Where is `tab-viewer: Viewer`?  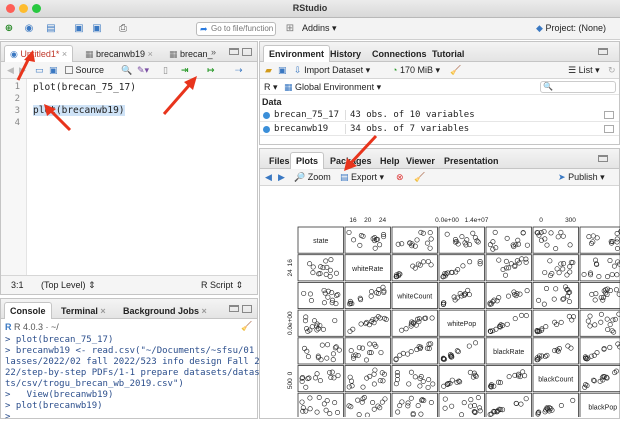
tab-viewer: Viewer is located at coordinates (420, 160).